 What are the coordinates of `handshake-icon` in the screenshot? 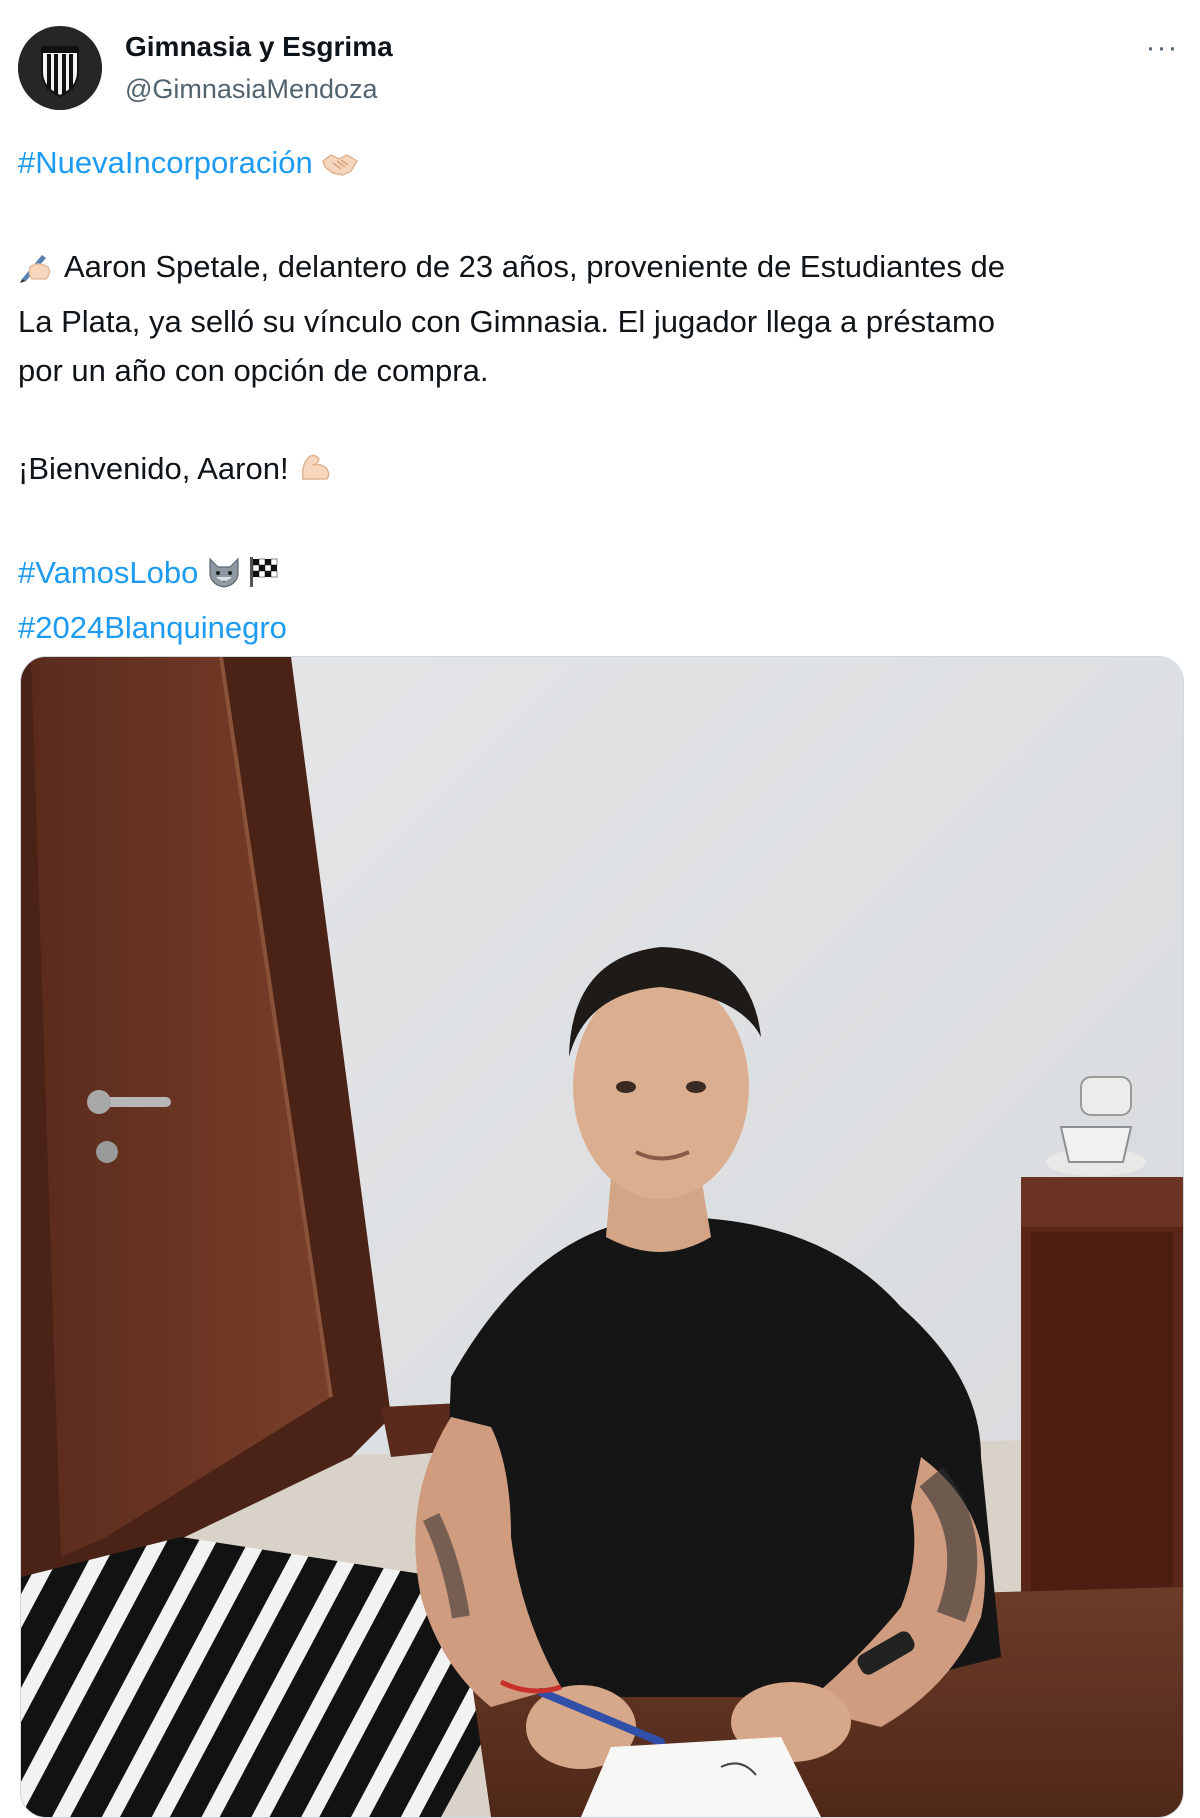 It's located at (340, 168).